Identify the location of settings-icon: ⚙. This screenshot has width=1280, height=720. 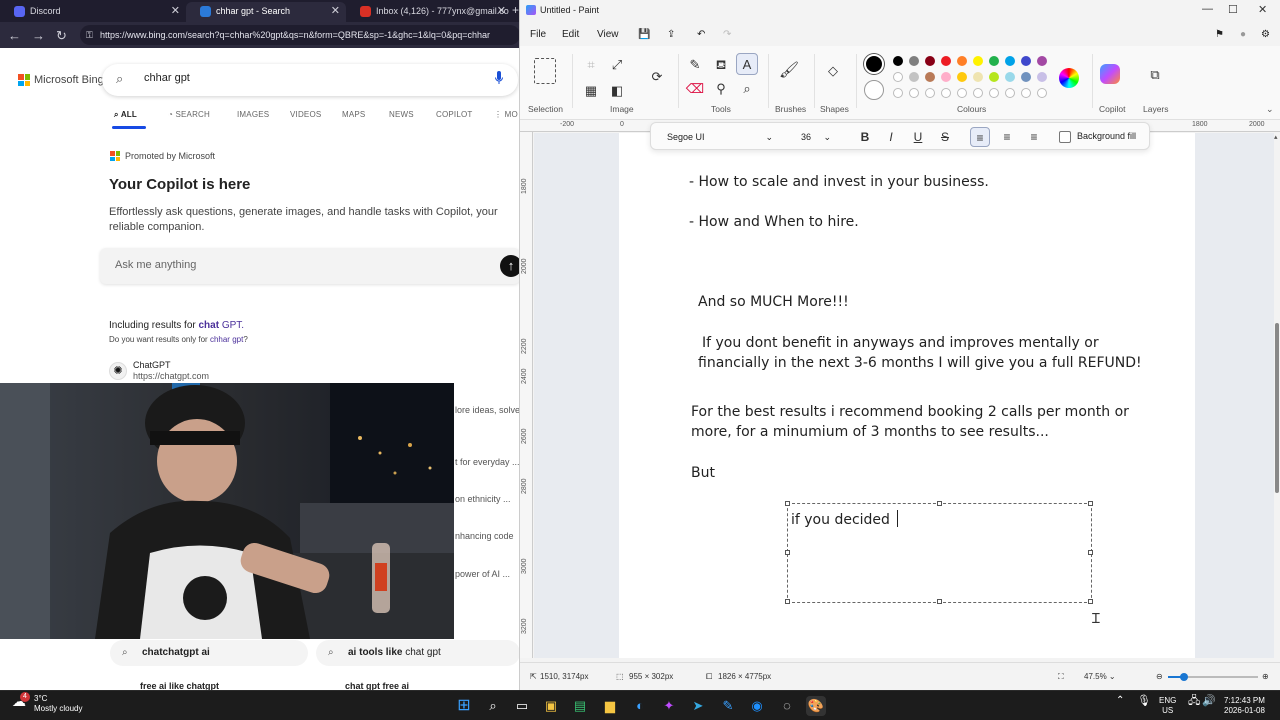
(1265, 34).